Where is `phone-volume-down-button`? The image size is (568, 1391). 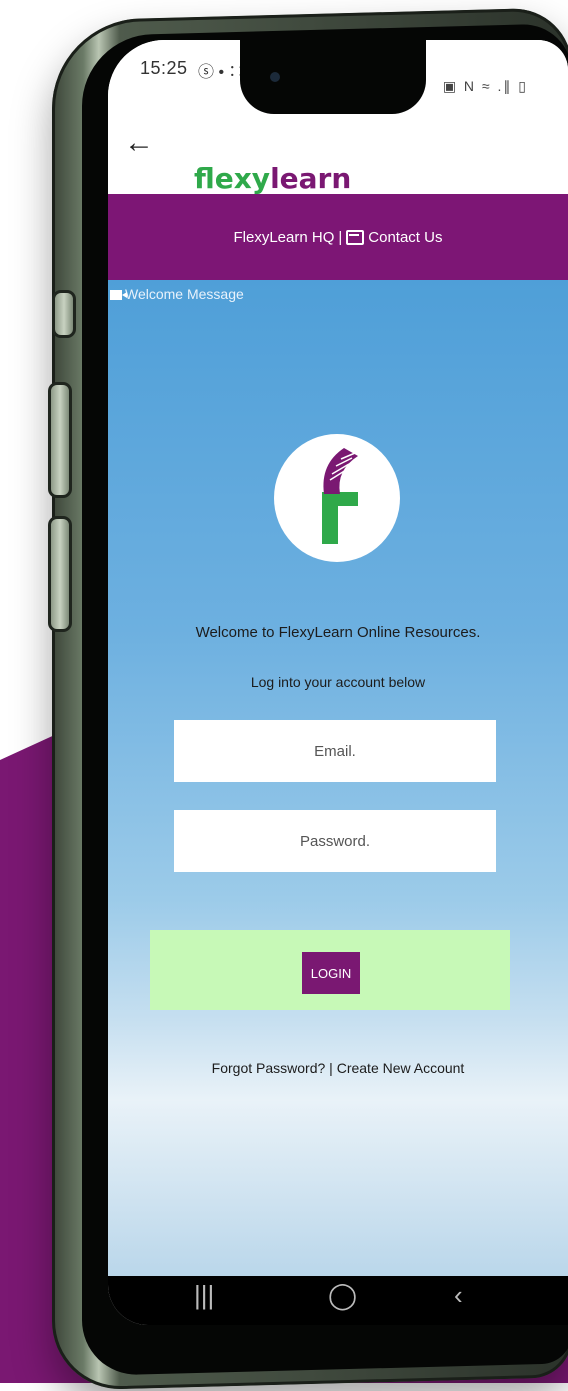
phone-volume-down-button is located at coordinates (60, 574).